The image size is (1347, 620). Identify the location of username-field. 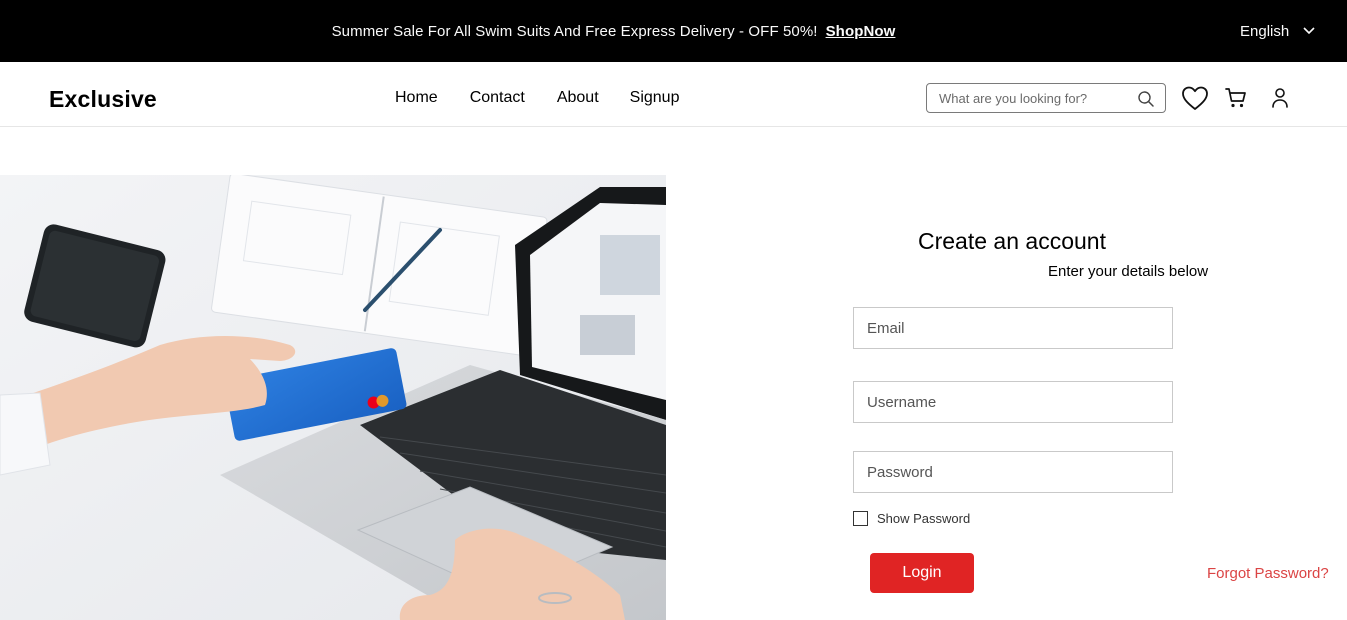
(1013, 402).